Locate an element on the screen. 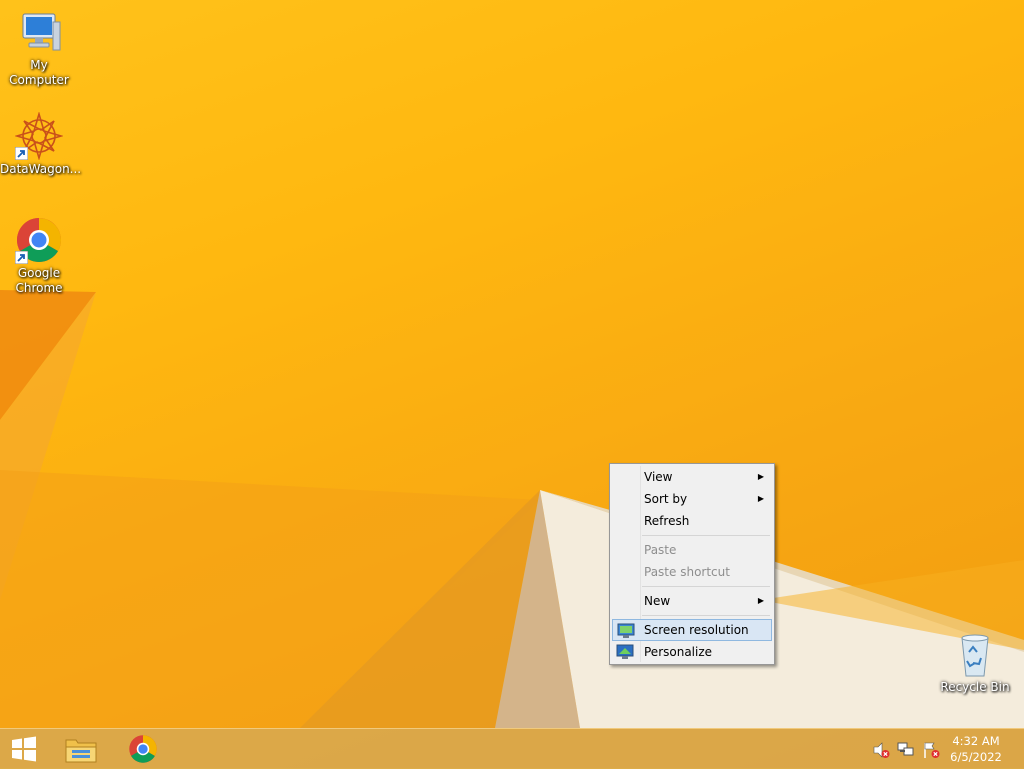 This screenshot has width=1024, height=769. file-explorer-taskbar-button is located at coordinates (81, 749).